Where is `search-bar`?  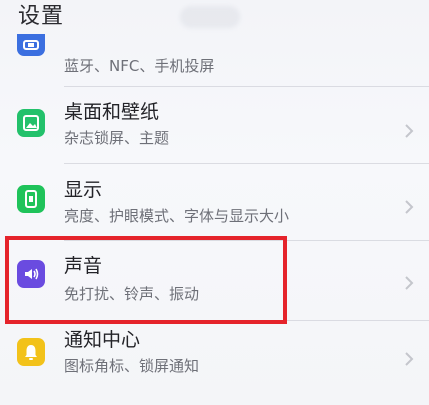 search-bar is located at coordinates (210, 17).